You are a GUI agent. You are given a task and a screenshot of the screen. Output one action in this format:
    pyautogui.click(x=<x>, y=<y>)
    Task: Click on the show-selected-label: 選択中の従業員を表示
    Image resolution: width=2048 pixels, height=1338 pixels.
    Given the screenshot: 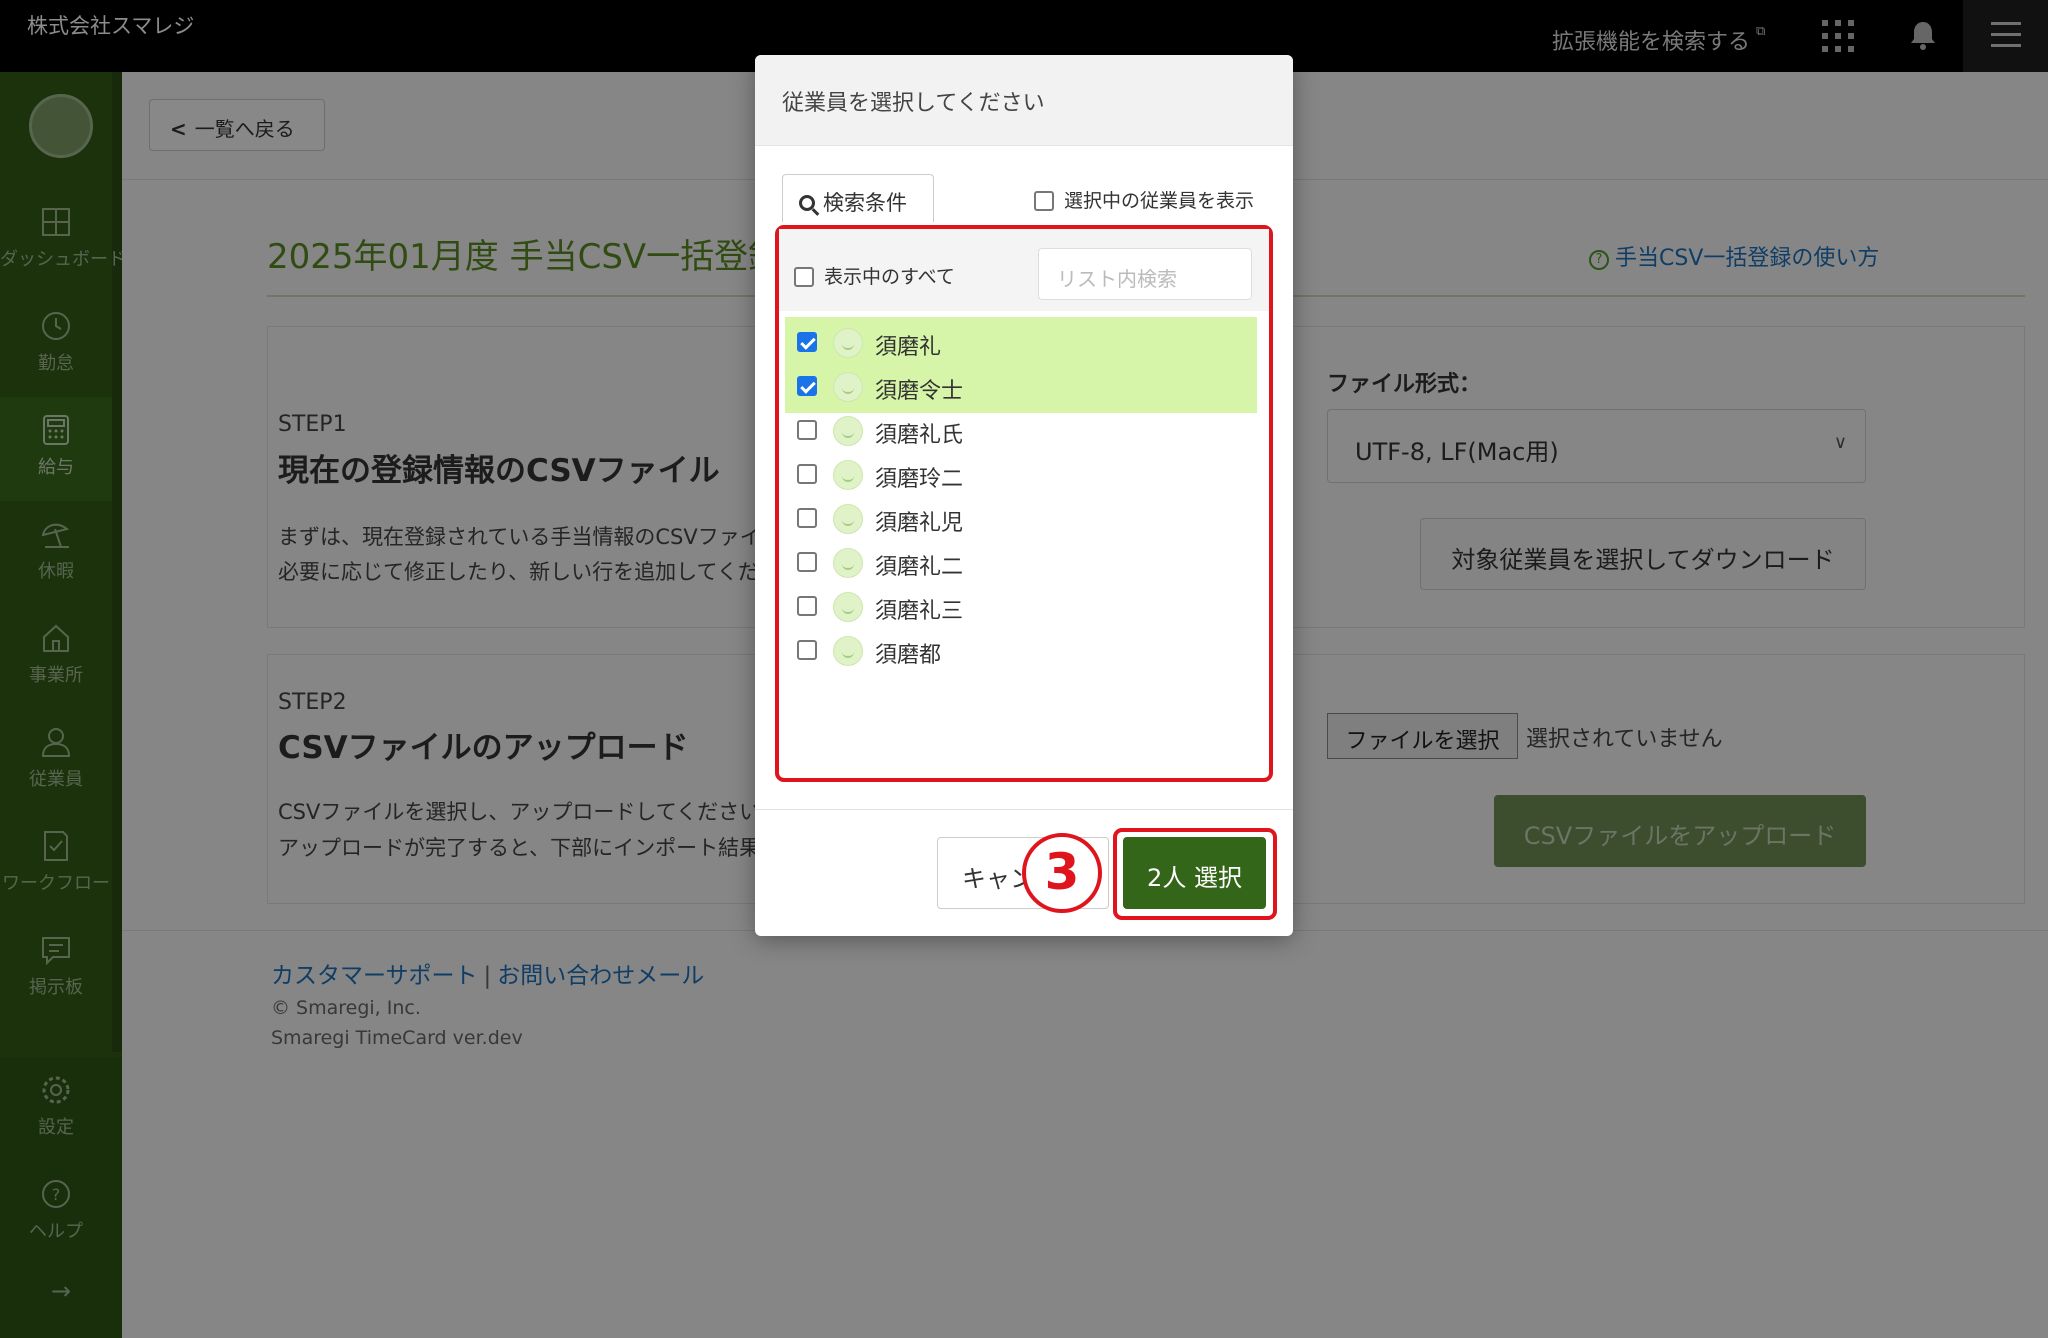 What is the action you would take?
    pyautogui.click(x=1159, y=201)
    